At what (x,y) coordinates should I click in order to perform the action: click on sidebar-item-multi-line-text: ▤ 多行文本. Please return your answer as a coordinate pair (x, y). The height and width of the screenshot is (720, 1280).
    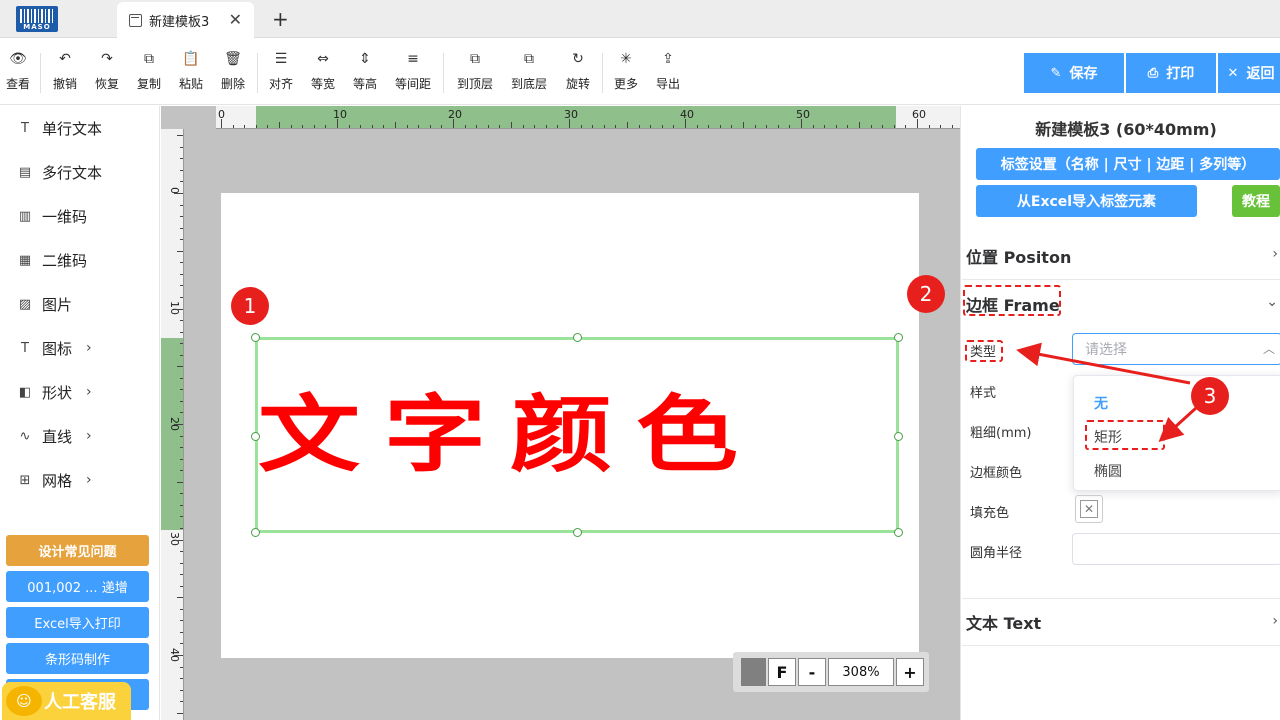
    Looking at the image, I should click on (59, 172).